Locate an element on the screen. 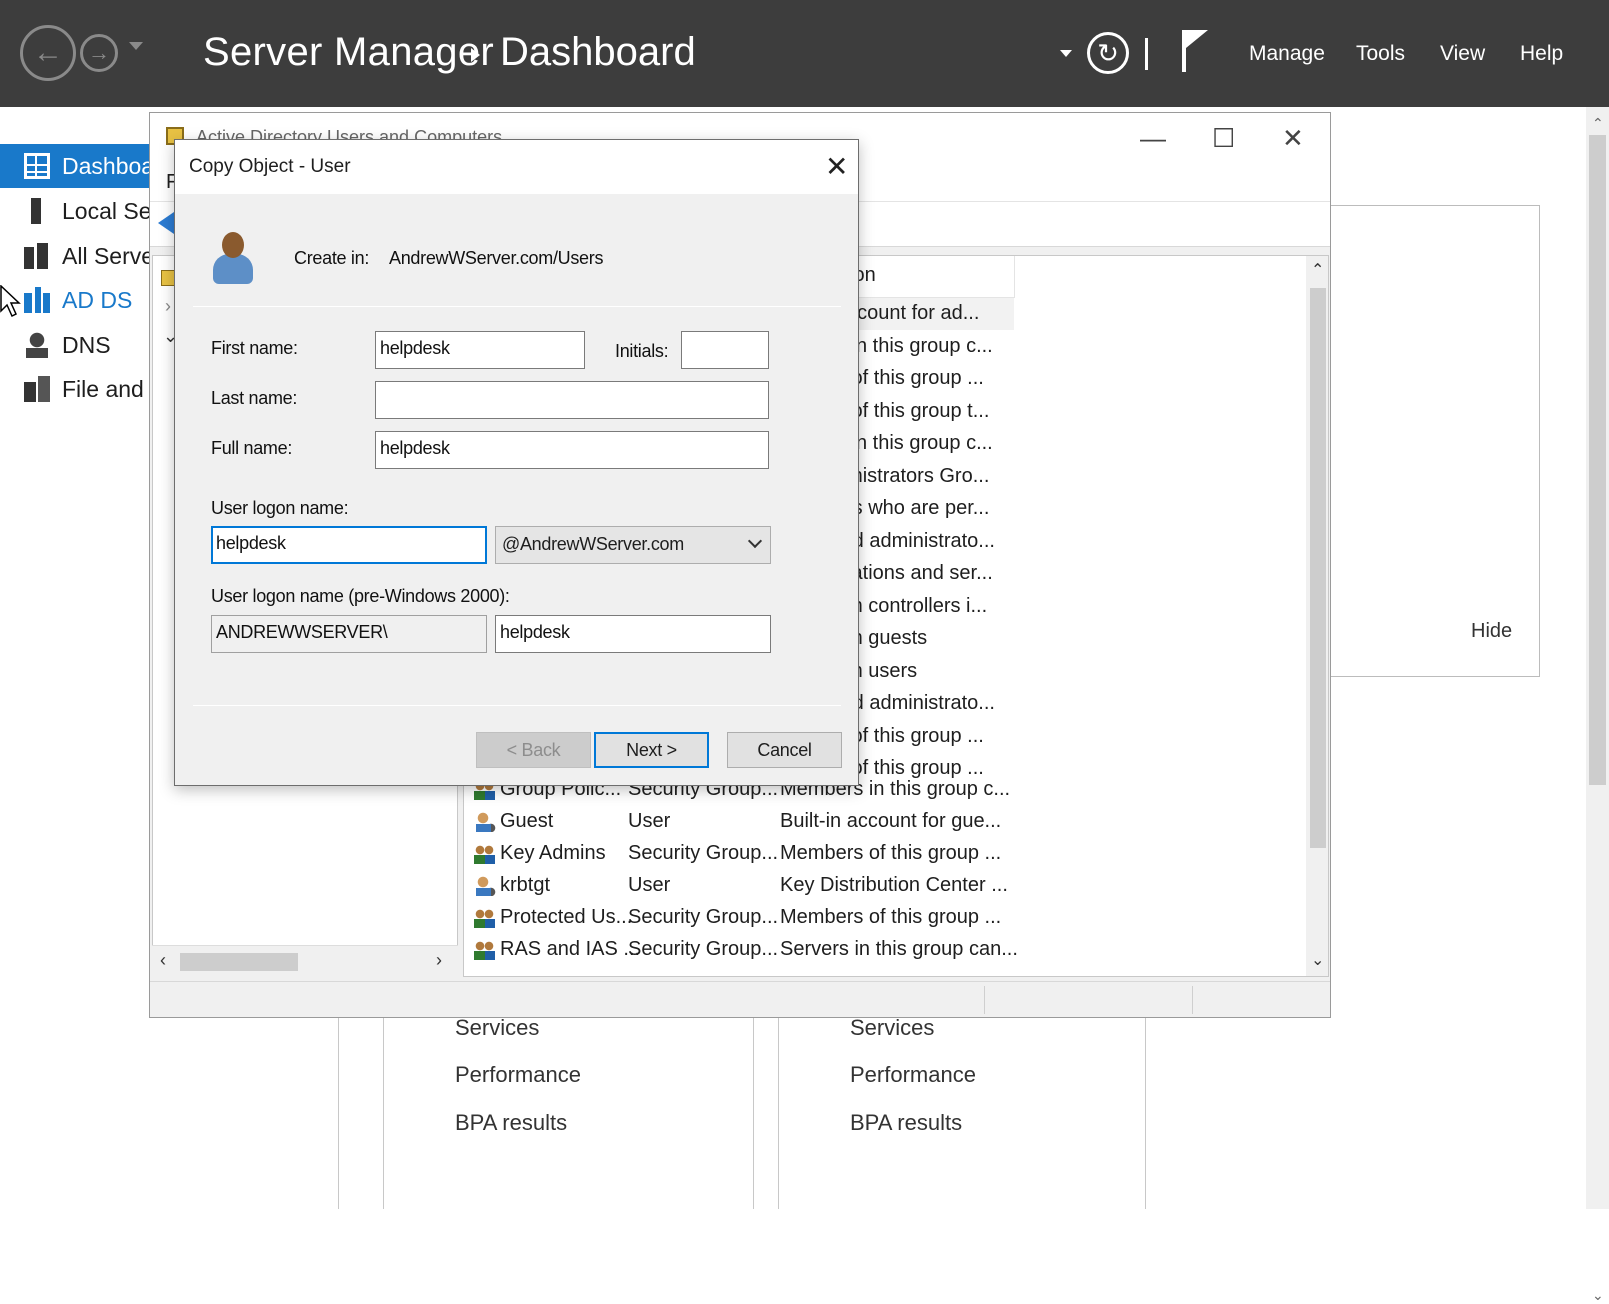 Image resolution: width=1609 pixels, height=1304 pixels. refresh-icon: ↻ is located at coordinates (1108, 53).